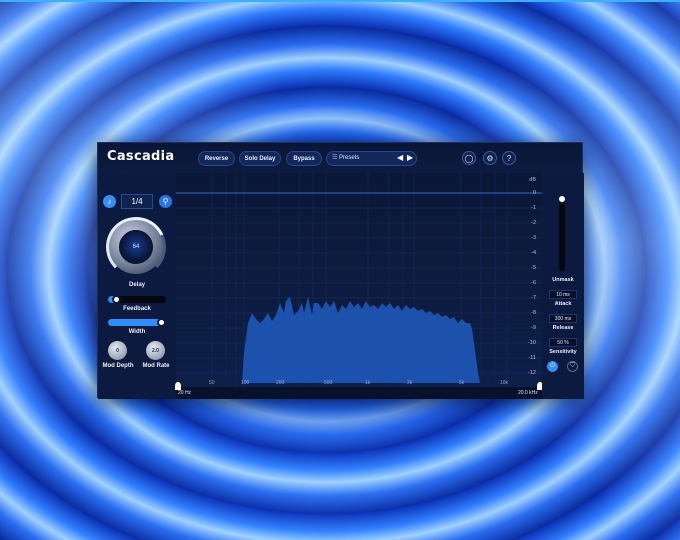  What do you see at coordinates (109, 201) in the screenshot?
I see `tempo-sync-note-icon: ♪` at bounding box center [109, 201].